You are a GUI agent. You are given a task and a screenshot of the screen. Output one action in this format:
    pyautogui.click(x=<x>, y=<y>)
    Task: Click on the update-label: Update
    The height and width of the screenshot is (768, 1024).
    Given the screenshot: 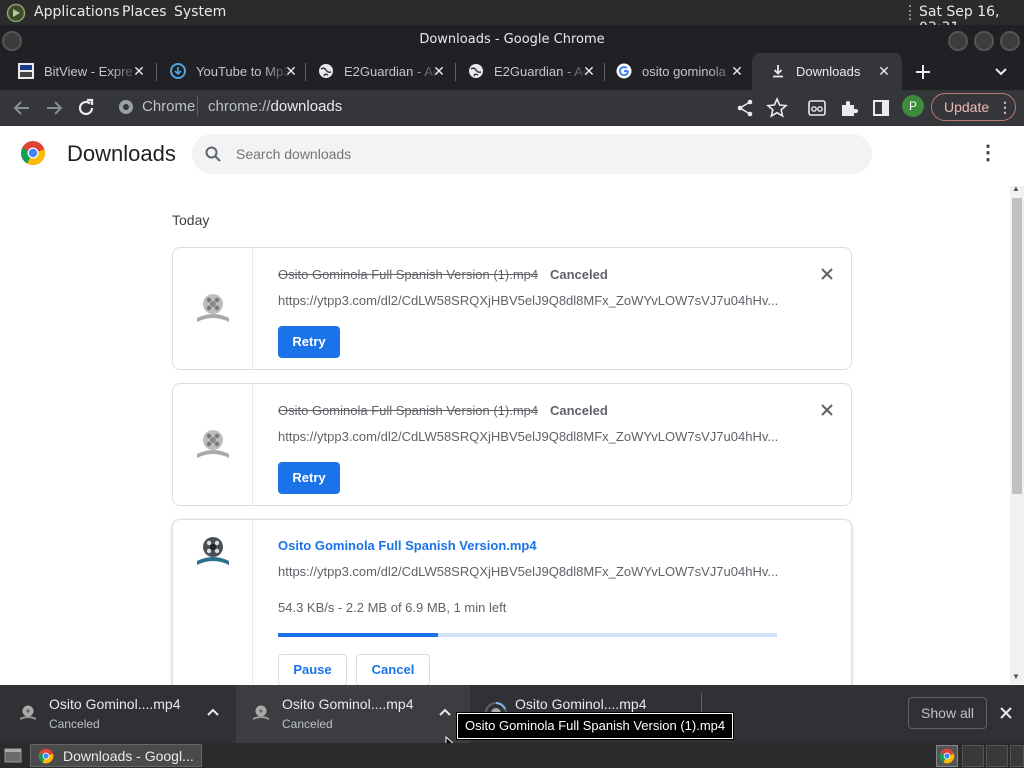 What is the action you would take?
    pyautogui.click(x=967, y=107)
    